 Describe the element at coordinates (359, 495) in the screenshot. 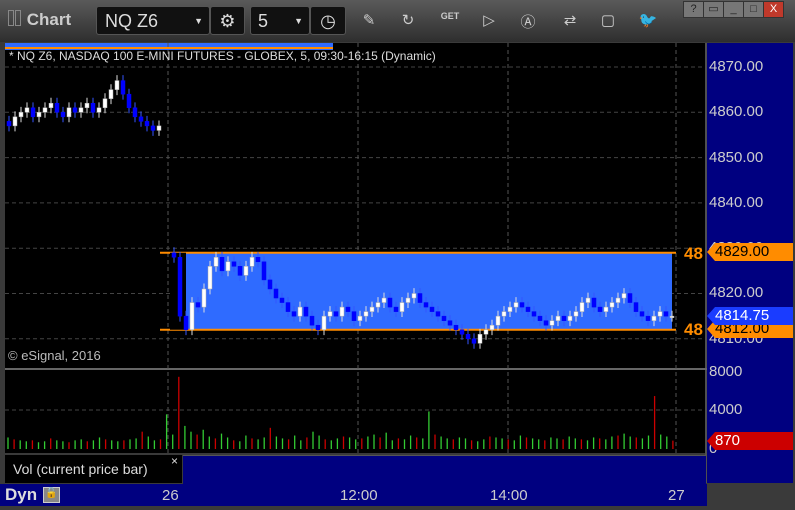

I see `time-label: 12:00` at that location.